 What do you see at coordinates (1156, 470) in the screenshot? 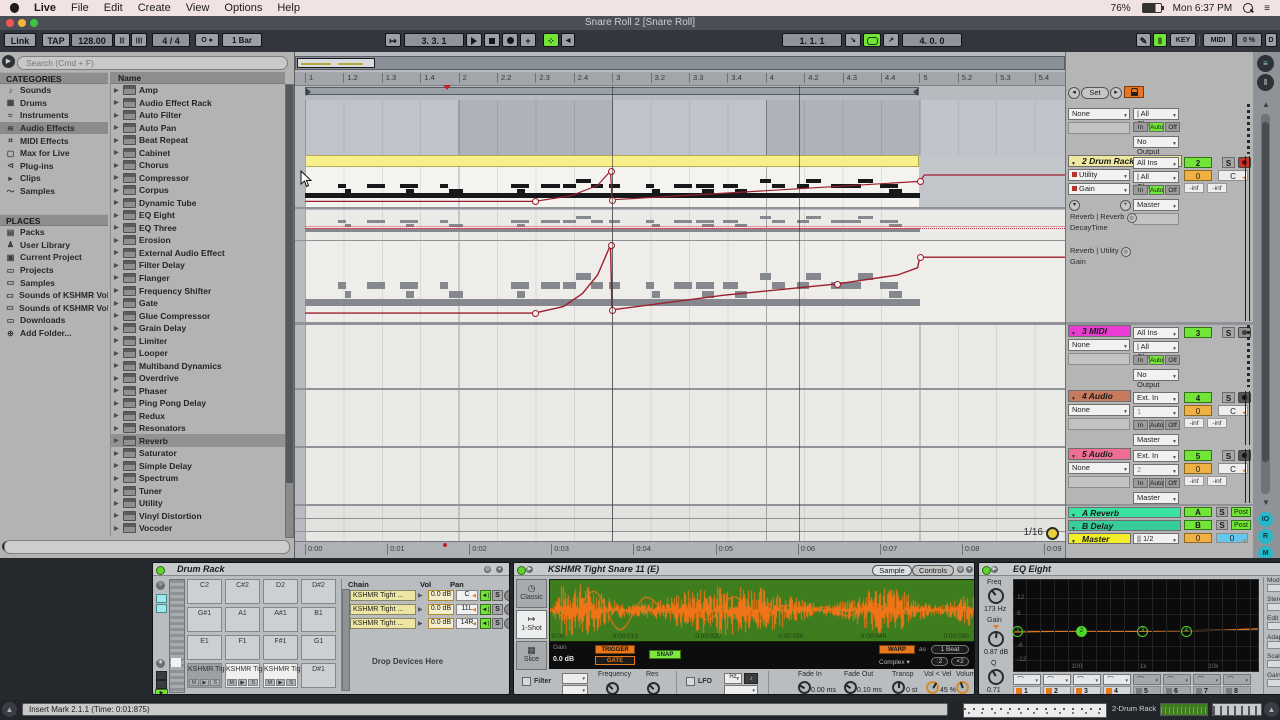
I see `t5-input-channel: 2` at bounding box center [1156, 470].